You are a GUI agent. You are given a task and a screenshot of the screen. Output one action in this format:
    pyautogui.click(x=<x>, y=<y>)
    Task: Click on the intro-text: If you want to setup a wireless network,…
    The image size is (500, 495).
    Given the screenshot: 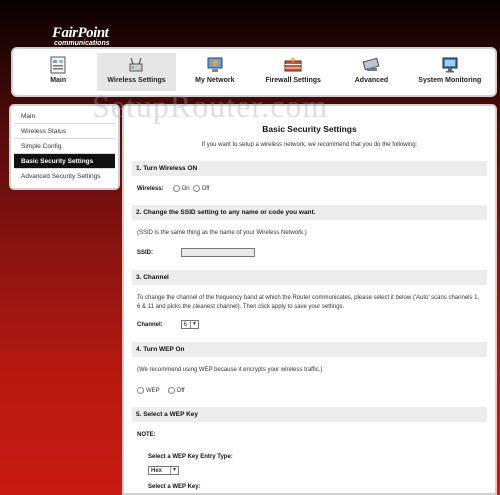 What is the action you would take?
    pyautogui.click(x=309, y=145)
    